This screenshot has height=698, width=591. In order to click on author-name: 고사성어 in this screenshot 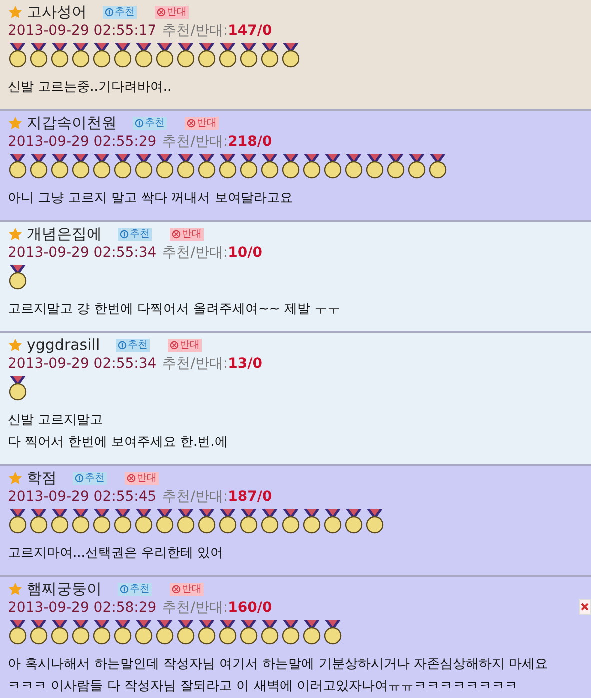, I will do `click(57, 12)`.